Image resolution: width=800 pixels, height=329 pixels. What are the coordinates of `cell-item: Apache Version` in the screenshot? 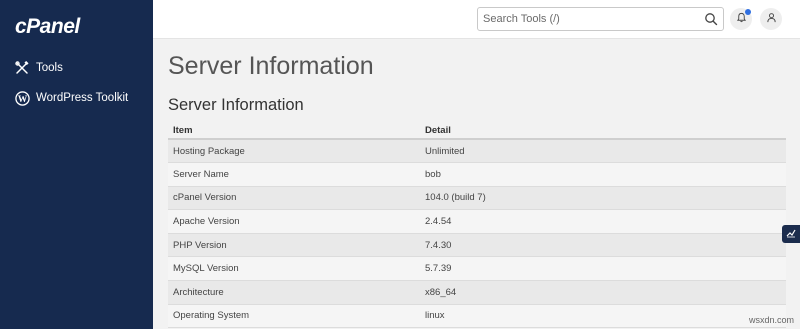 It's located at (294, 221).